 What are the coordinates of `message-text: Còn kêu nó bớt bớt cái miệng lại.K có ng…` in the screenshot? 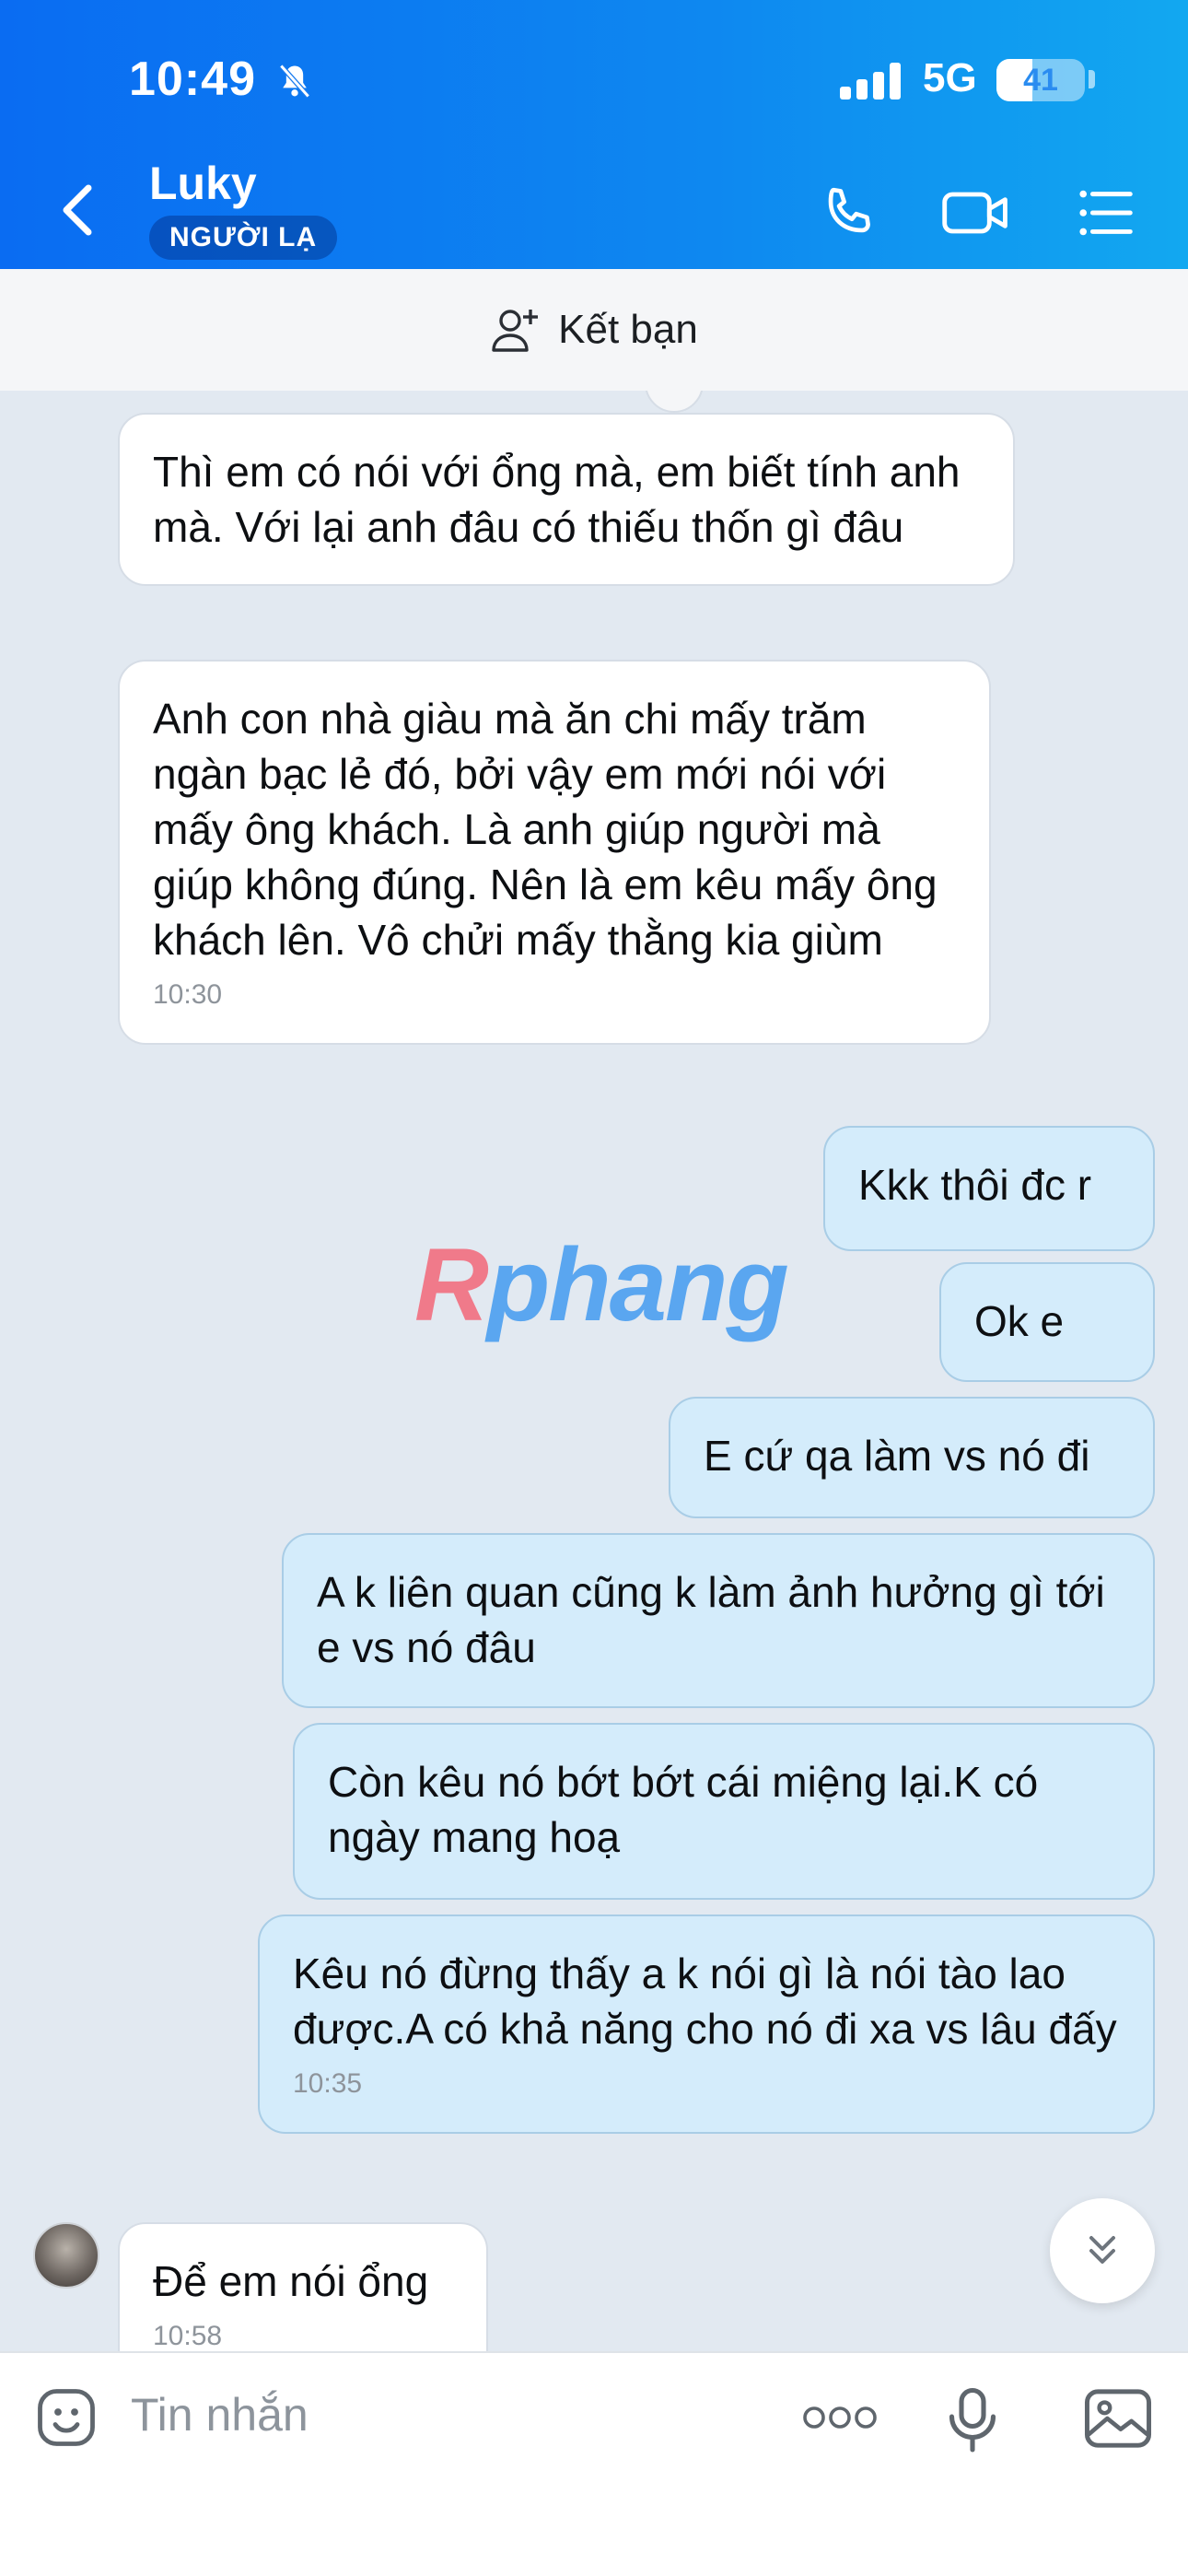 It's located at (683, 1809).